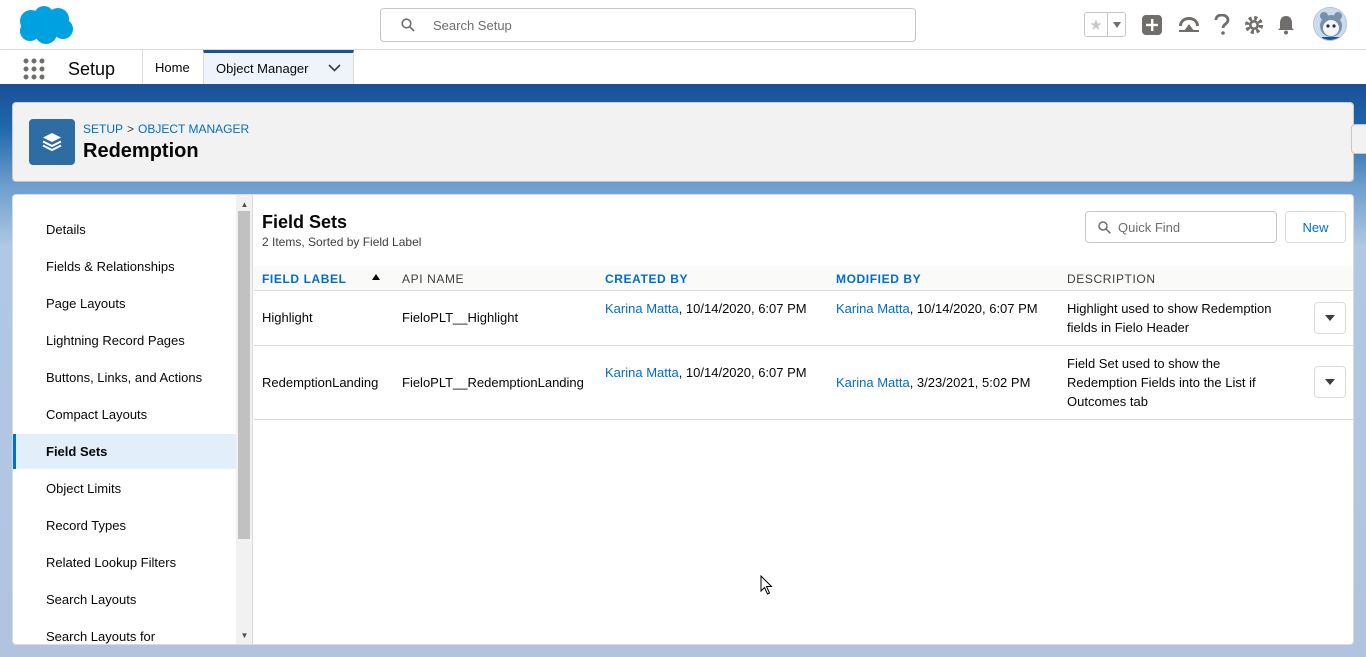 Image resolution: width=1366 pixels, height=657 pixels. I want to click on sidebar-item-lightning-record-pages: Lightning Record Pages, so click(124, 340).